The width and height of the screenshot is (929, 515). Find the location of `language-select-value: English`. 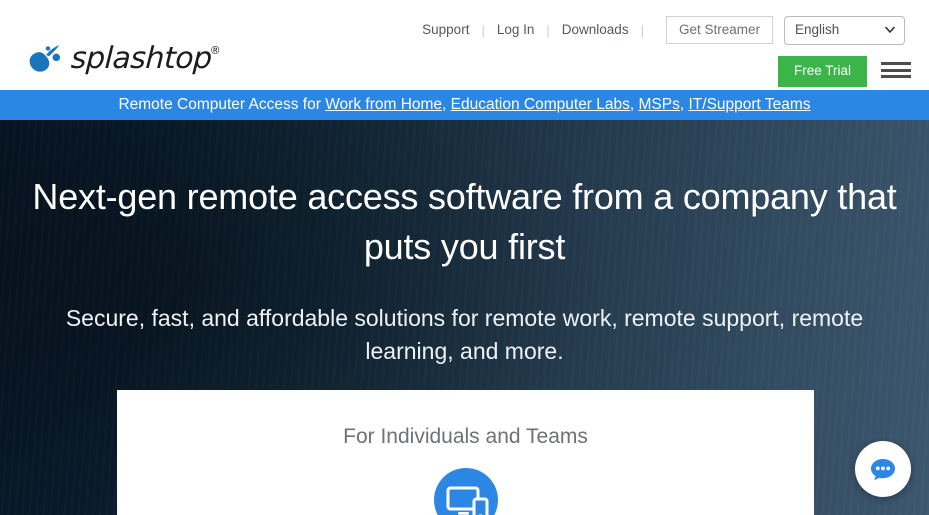

language-select-value: English is located at coordinates (817, 30).